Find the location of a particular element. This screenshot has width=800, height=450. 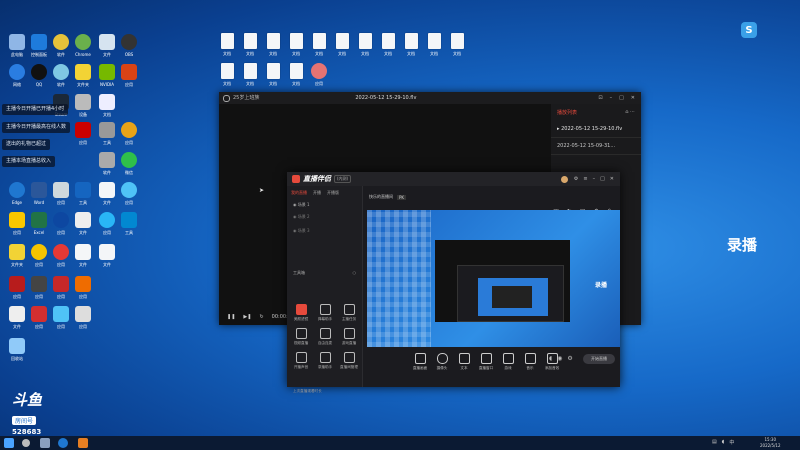

tool-game: 游戏 is located at coordinates (508, 362).